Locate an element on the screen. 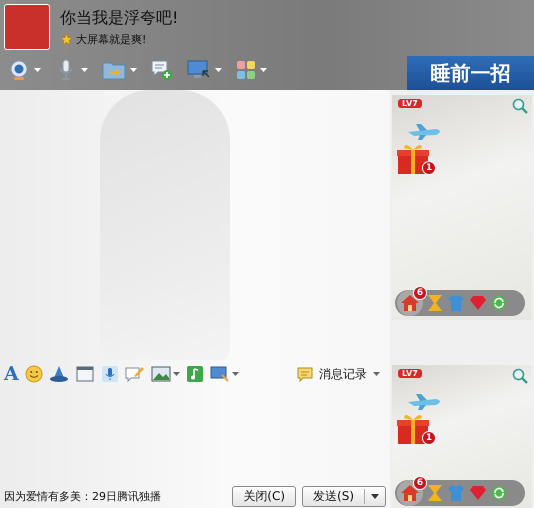 The image size is (534, 508). contact-name: 你当我是浮夸吧! is located at coordinates (119, 18).